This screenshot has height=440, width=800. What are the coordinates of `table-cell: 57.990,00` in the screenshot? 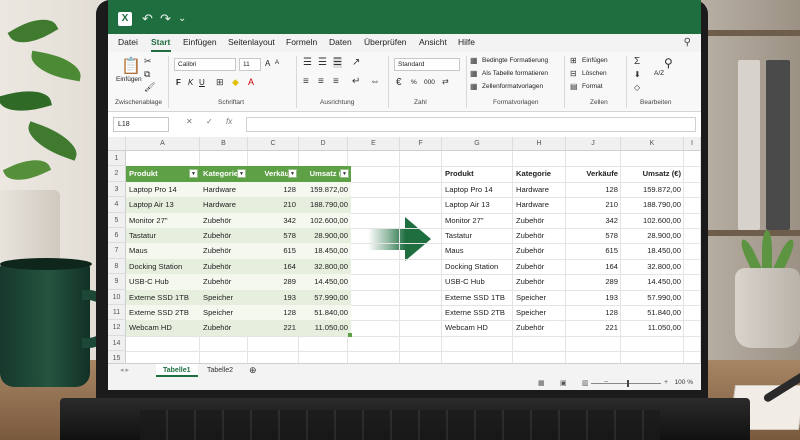 It's located at (325, 297).